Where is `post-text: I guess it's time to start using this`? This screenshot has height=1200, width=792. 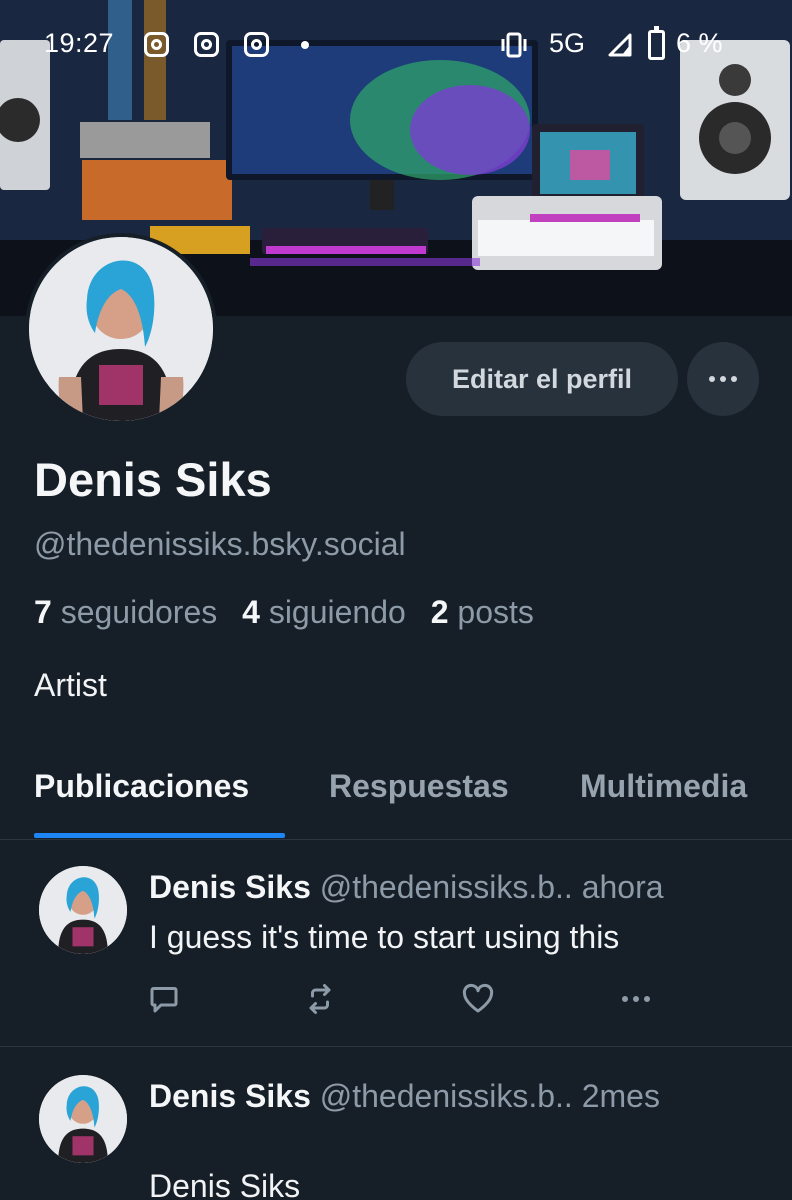
post-text: I guess it's time to start using this is located at coordinates (384, 937).